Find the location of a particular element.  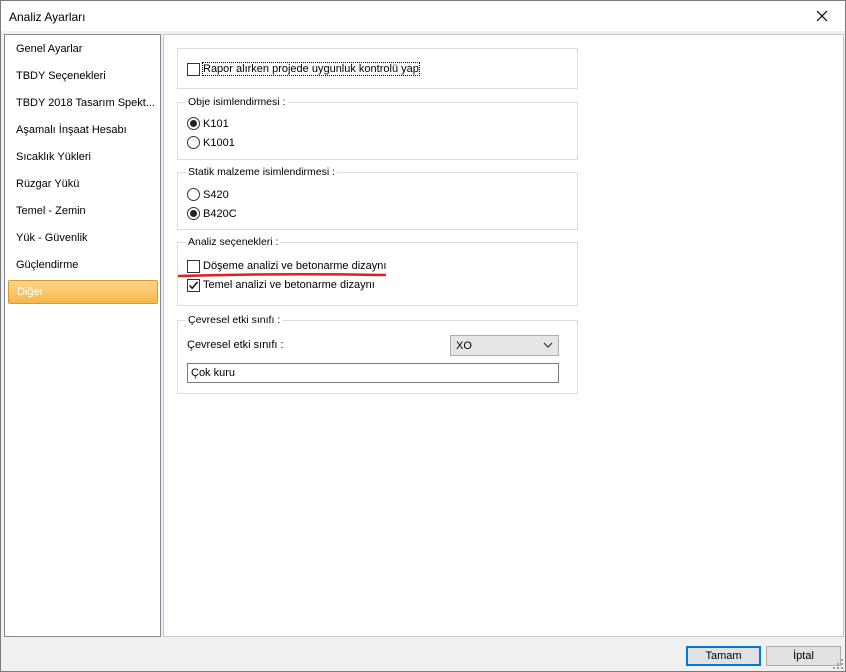

radio-b420c is located at coordinates (193, 213).